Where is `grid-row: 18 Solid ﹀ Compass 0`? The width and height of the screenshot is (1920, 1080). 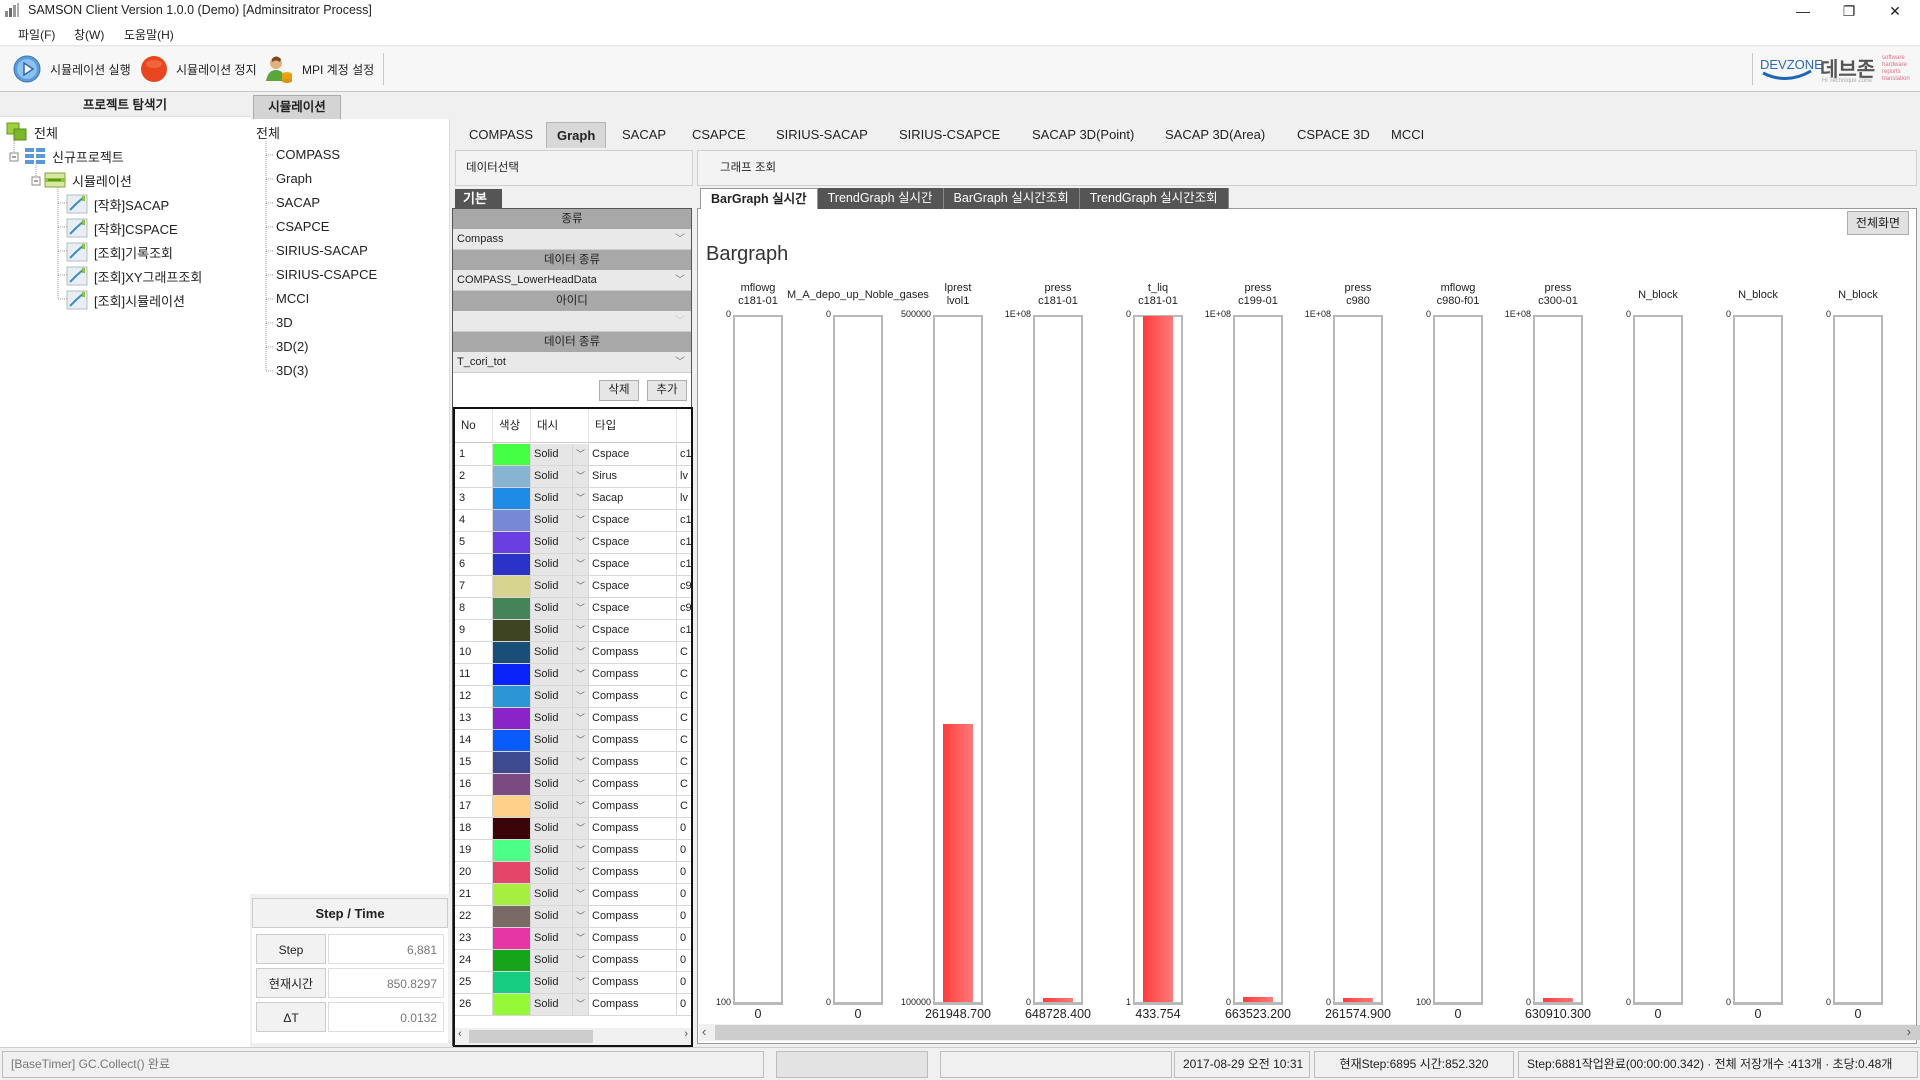 grid-row: 18 Solid ﹀ Compass 0 is located at coordinates (573, 829).